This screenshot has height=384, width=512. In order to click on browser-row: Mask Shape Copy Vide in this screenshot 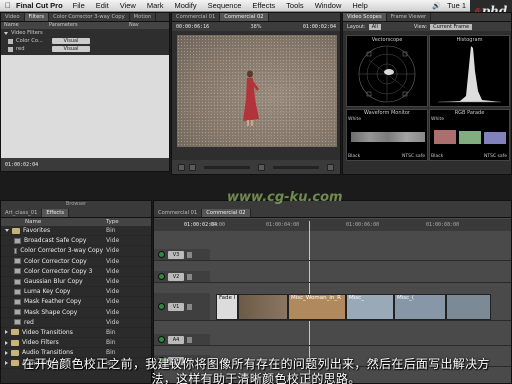, I will do `click(76, 313)`.